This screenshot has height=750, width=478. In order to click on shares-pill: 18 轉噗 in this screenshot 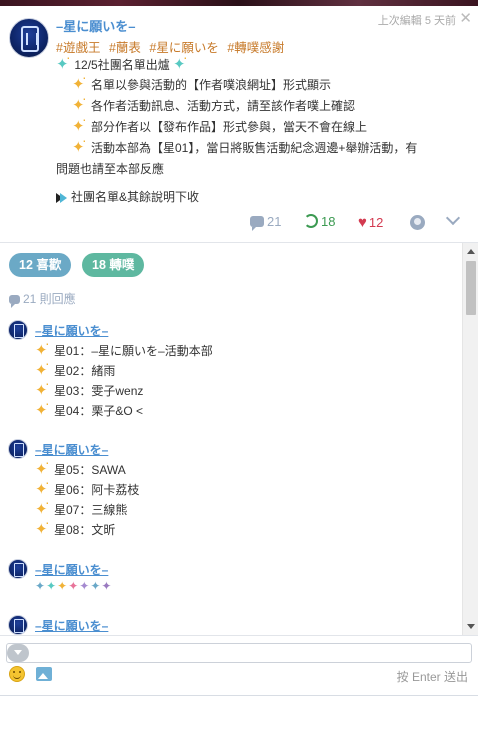, I will do `click(113, 265)`.